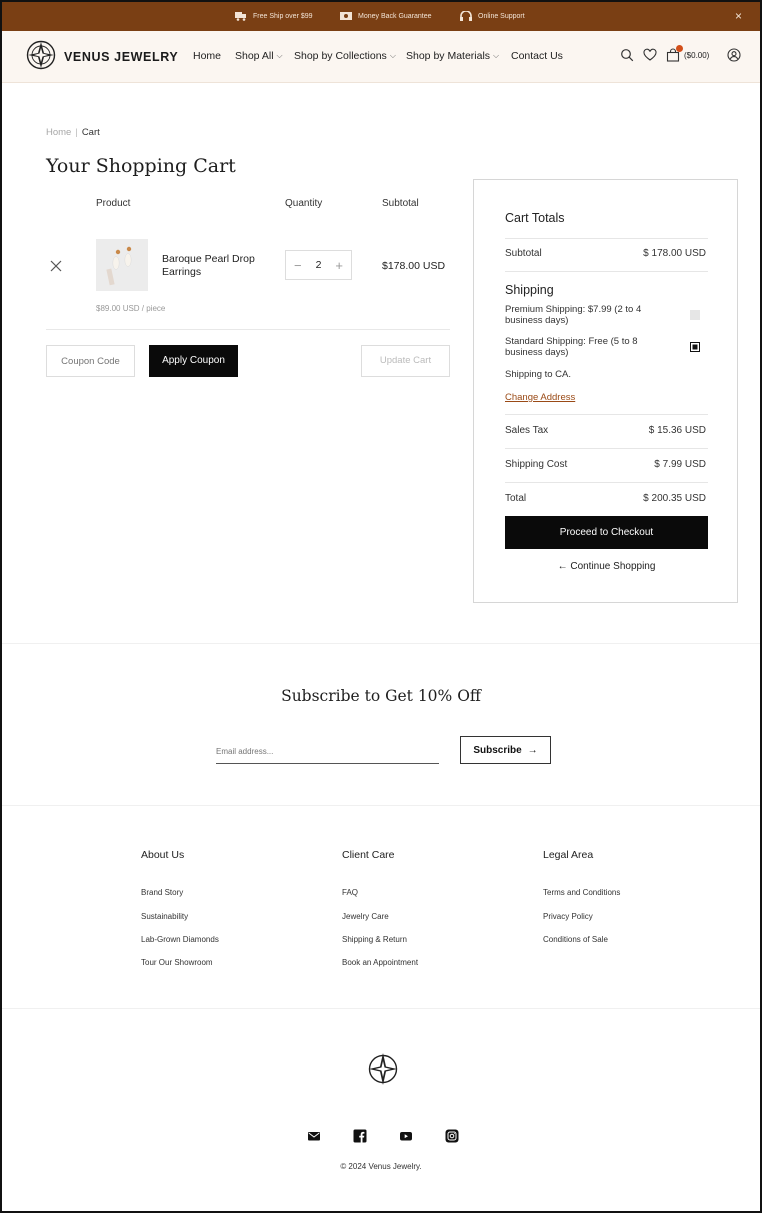  What do you see at coordinates (540, 397) in the screenshot?
I see `change-address-link: Change Address` at bounding box center [540, 397].